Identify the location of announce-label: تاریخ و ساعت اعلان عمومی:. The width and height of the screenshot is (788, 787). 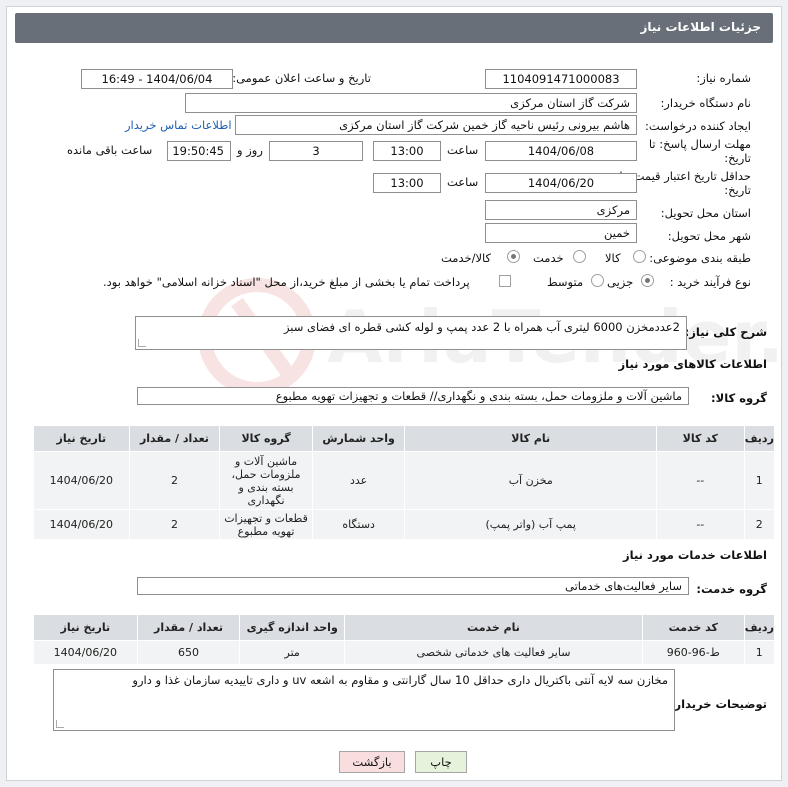
(301, 78).